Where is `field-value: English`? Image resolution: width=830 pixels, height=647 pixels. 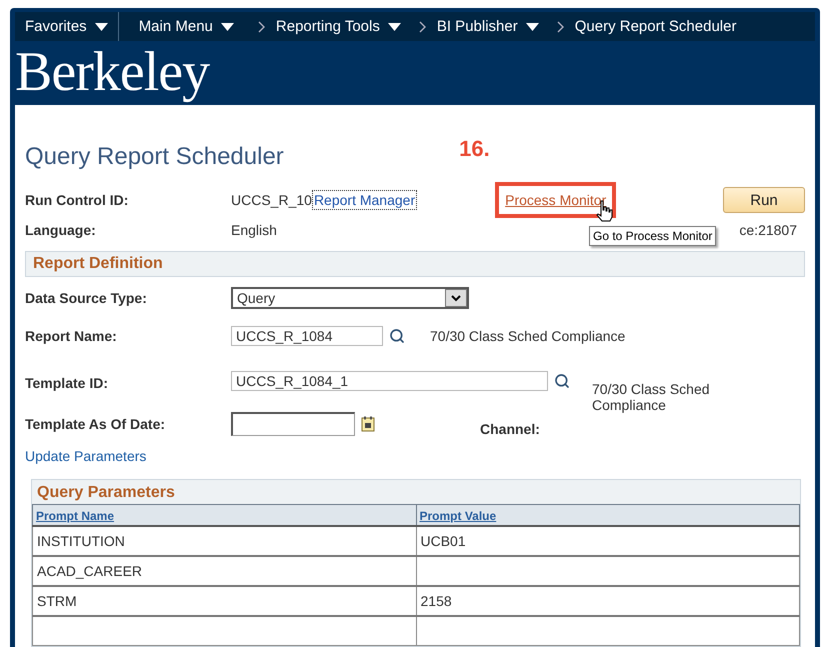 field-value: English is located at coordinates (254, 230).